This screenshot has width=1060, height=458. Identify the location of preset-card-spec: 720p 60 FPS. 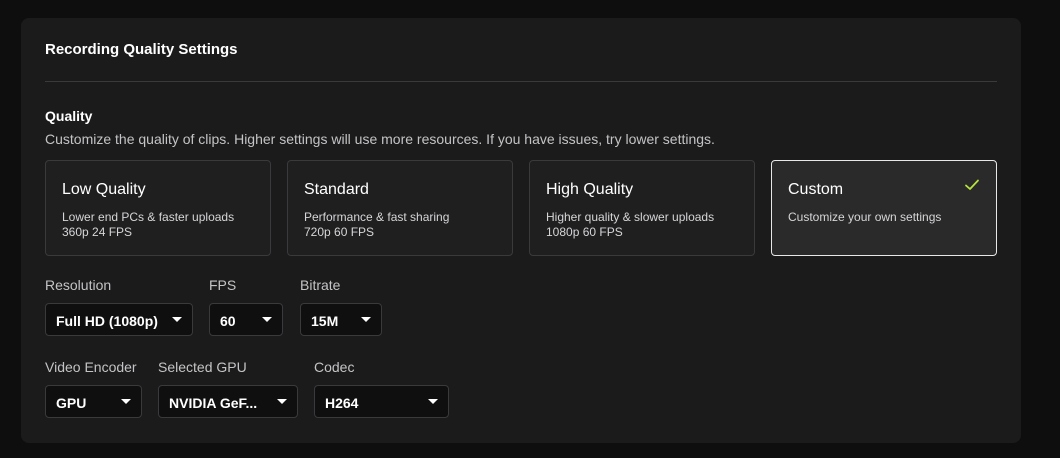
(339, 232).